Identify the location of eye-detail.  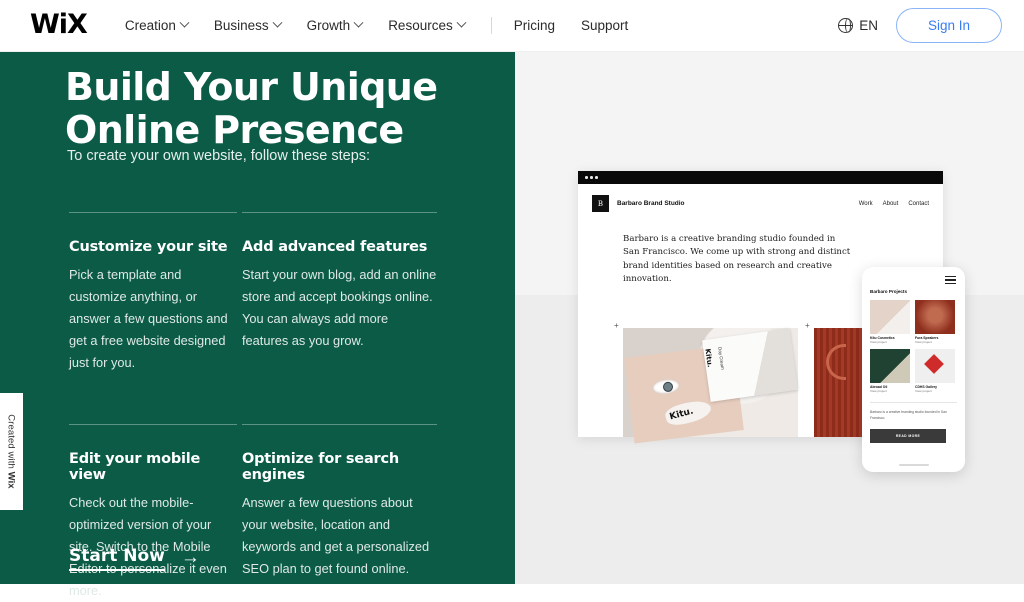
(666, 386).